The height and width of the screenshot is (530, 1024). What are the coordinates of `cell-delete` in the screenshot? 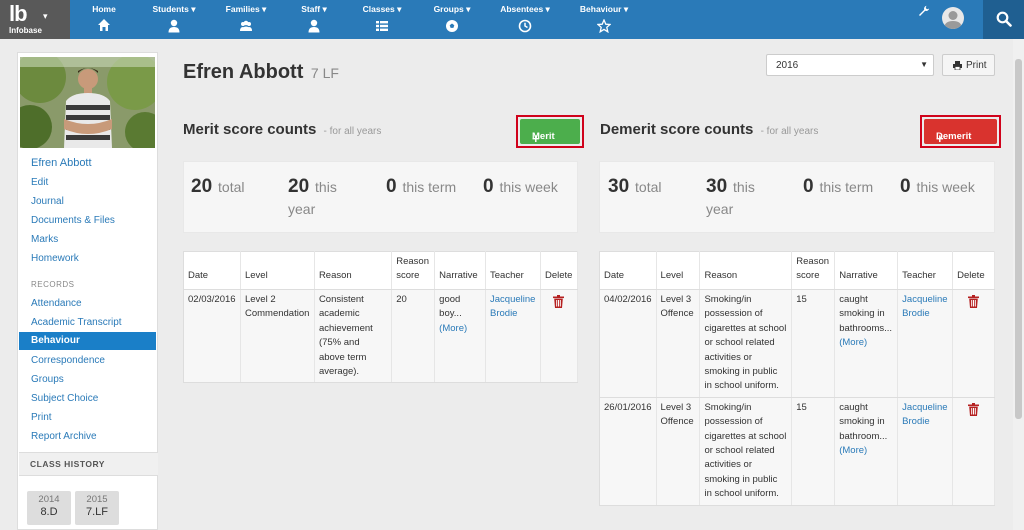 It's located at (973, 343).